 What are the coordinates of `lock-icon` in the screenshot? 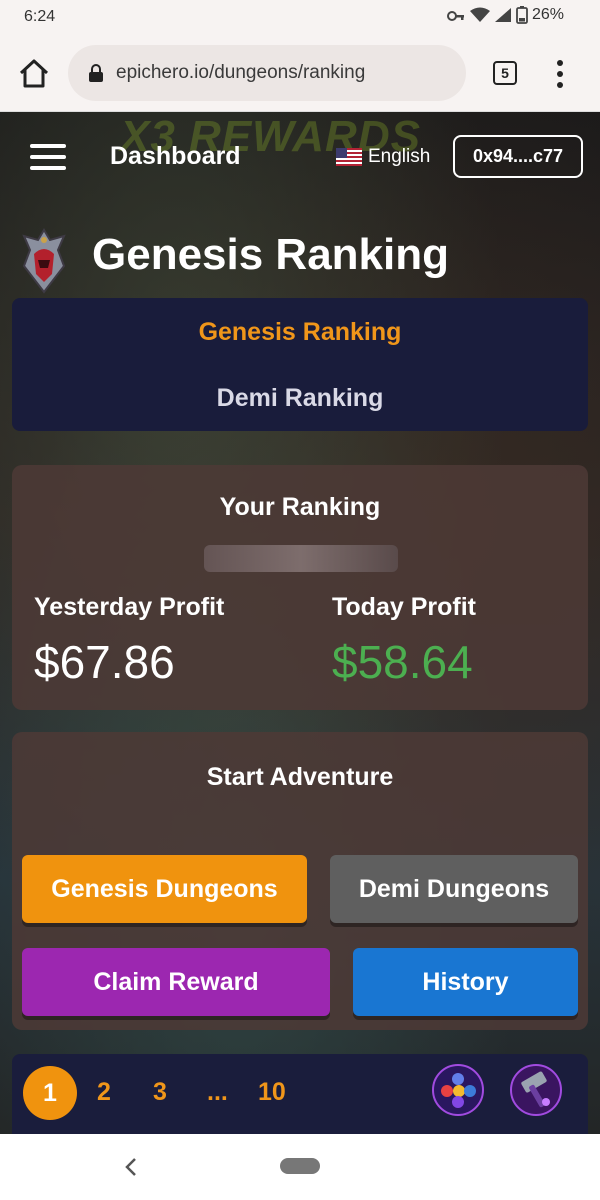 It's located at (96, 73).